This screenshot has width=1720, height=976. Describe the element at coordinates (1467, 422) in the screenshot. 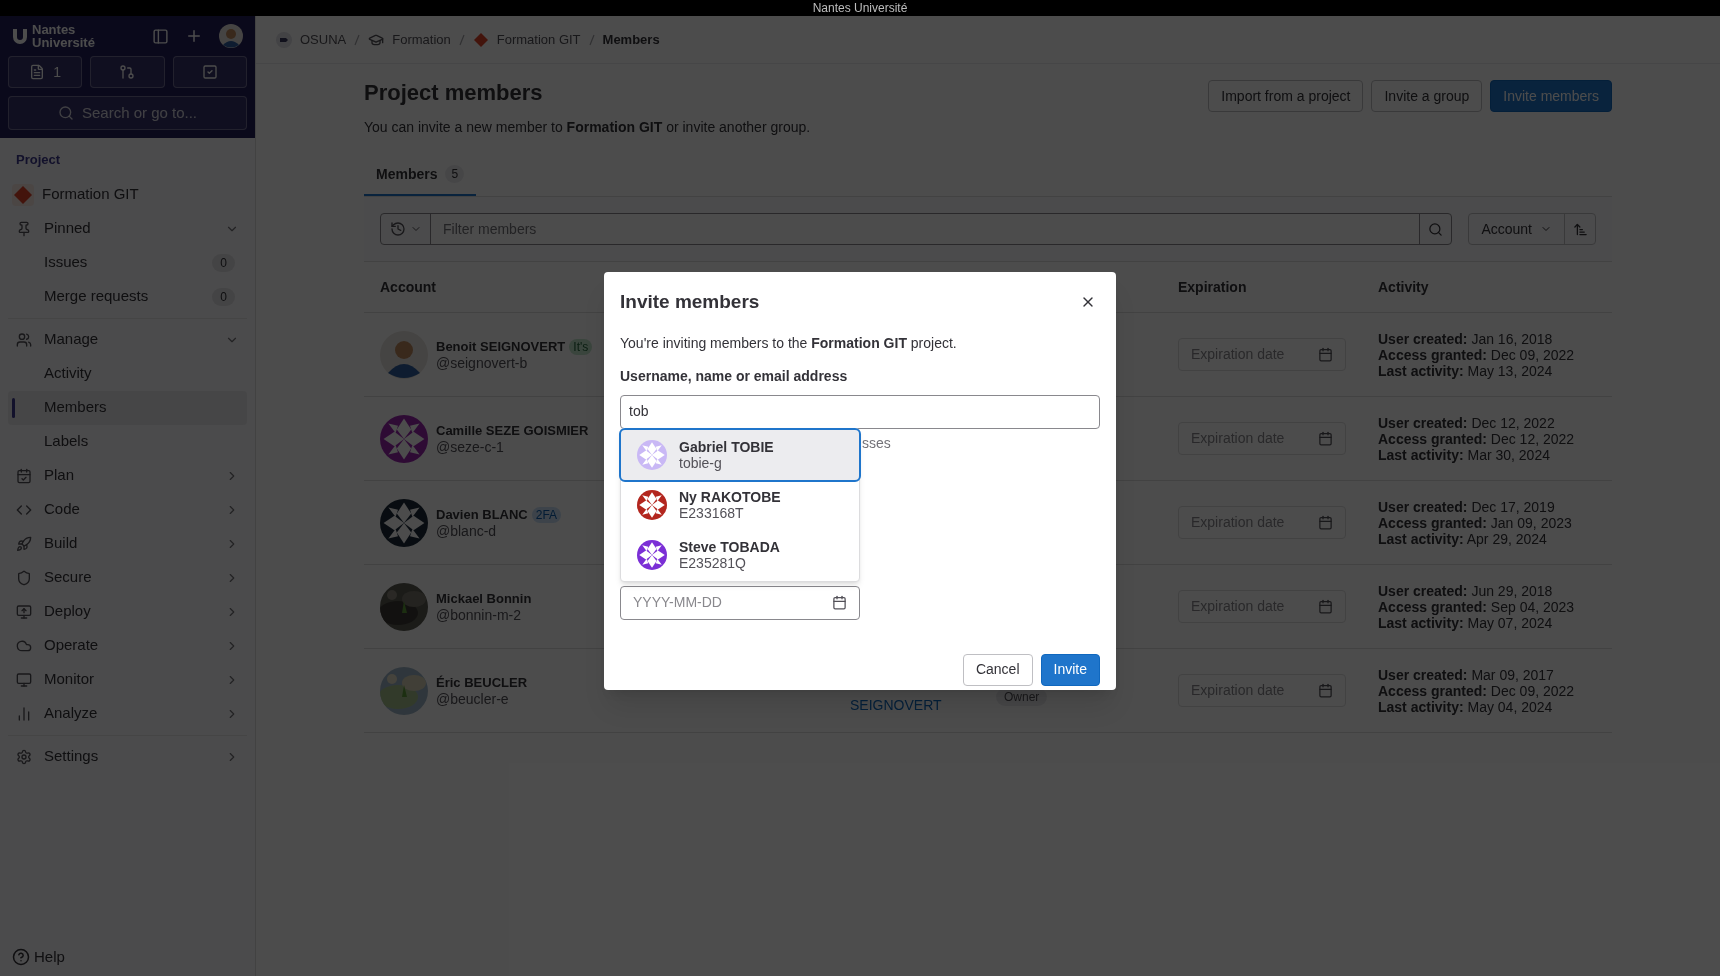

I see `activity-line: User created: Dec 12, 2022` at that location.